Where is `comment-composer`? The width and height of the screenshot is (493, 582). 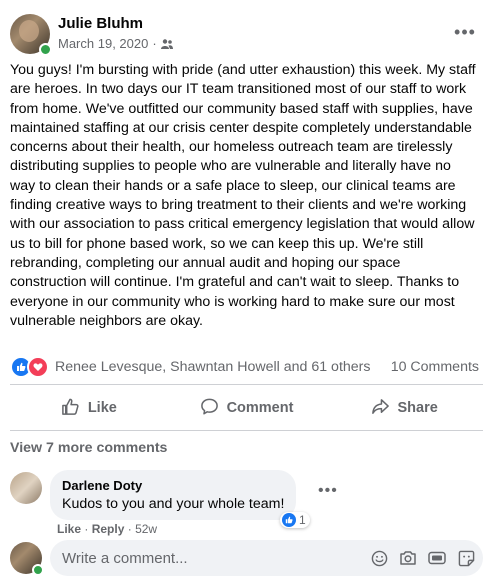 comment-composer is located at coordinates (246, 558).